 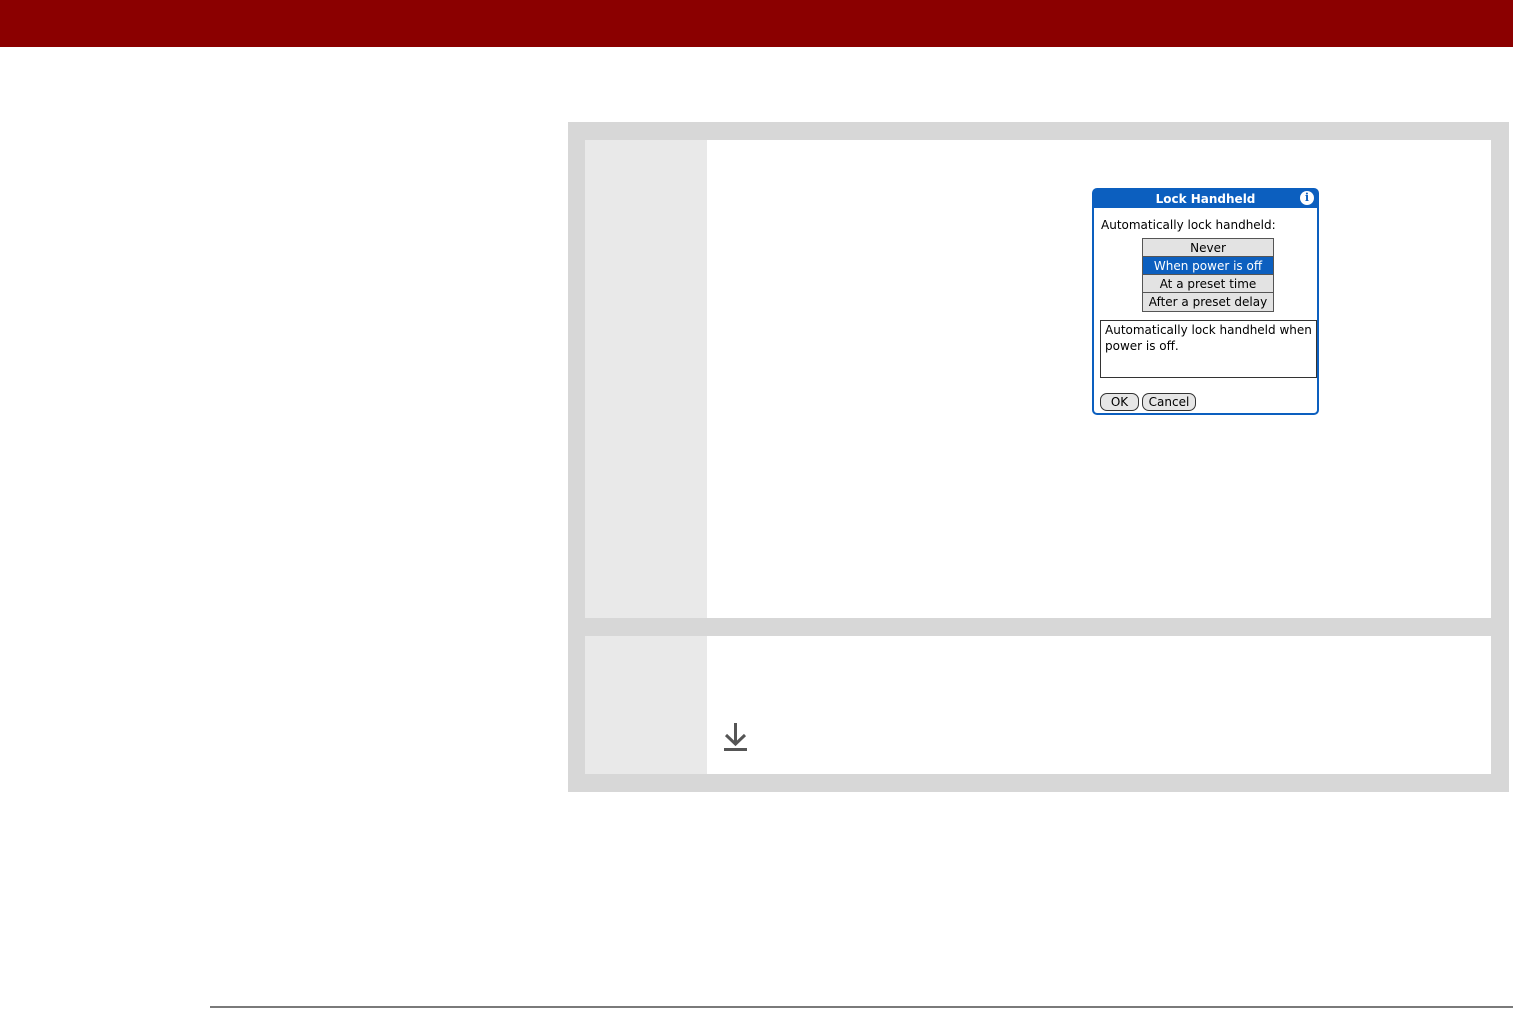 I want to click on option-never: Never, so click(x=1208, y=248).